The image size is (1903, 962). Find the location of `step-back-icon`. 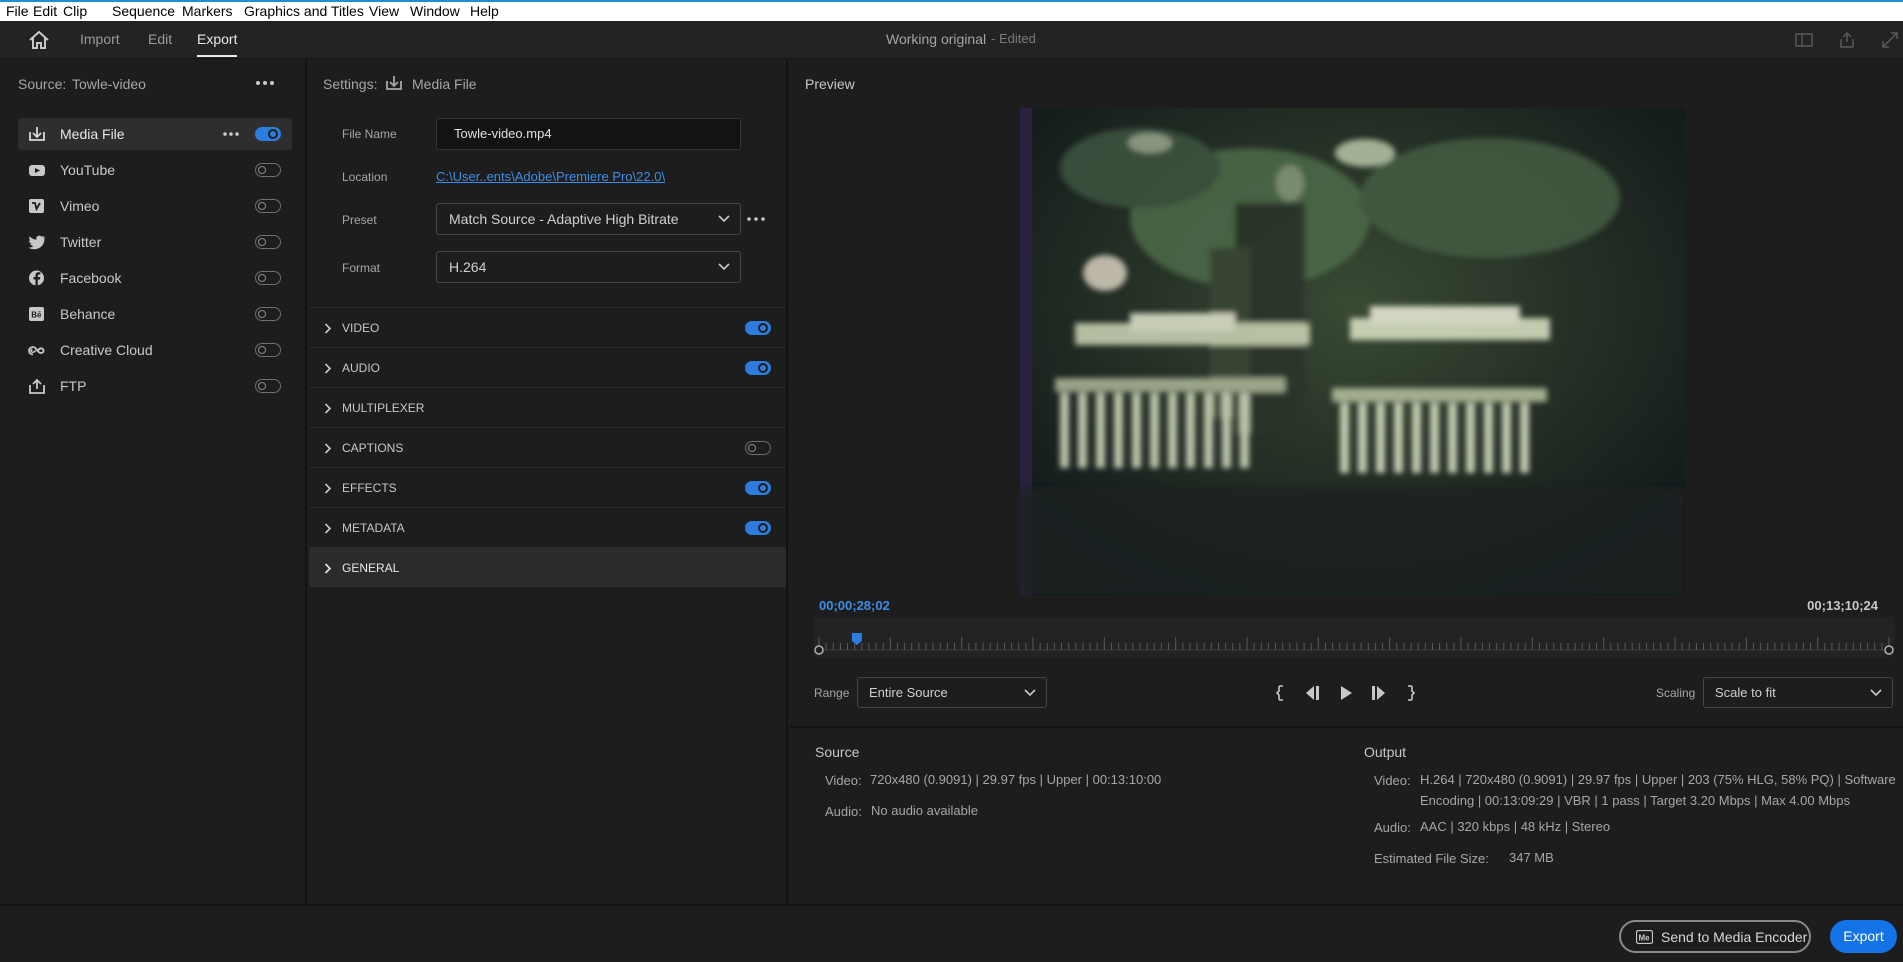

step-back-icon is located at coordinates (1313, 693).